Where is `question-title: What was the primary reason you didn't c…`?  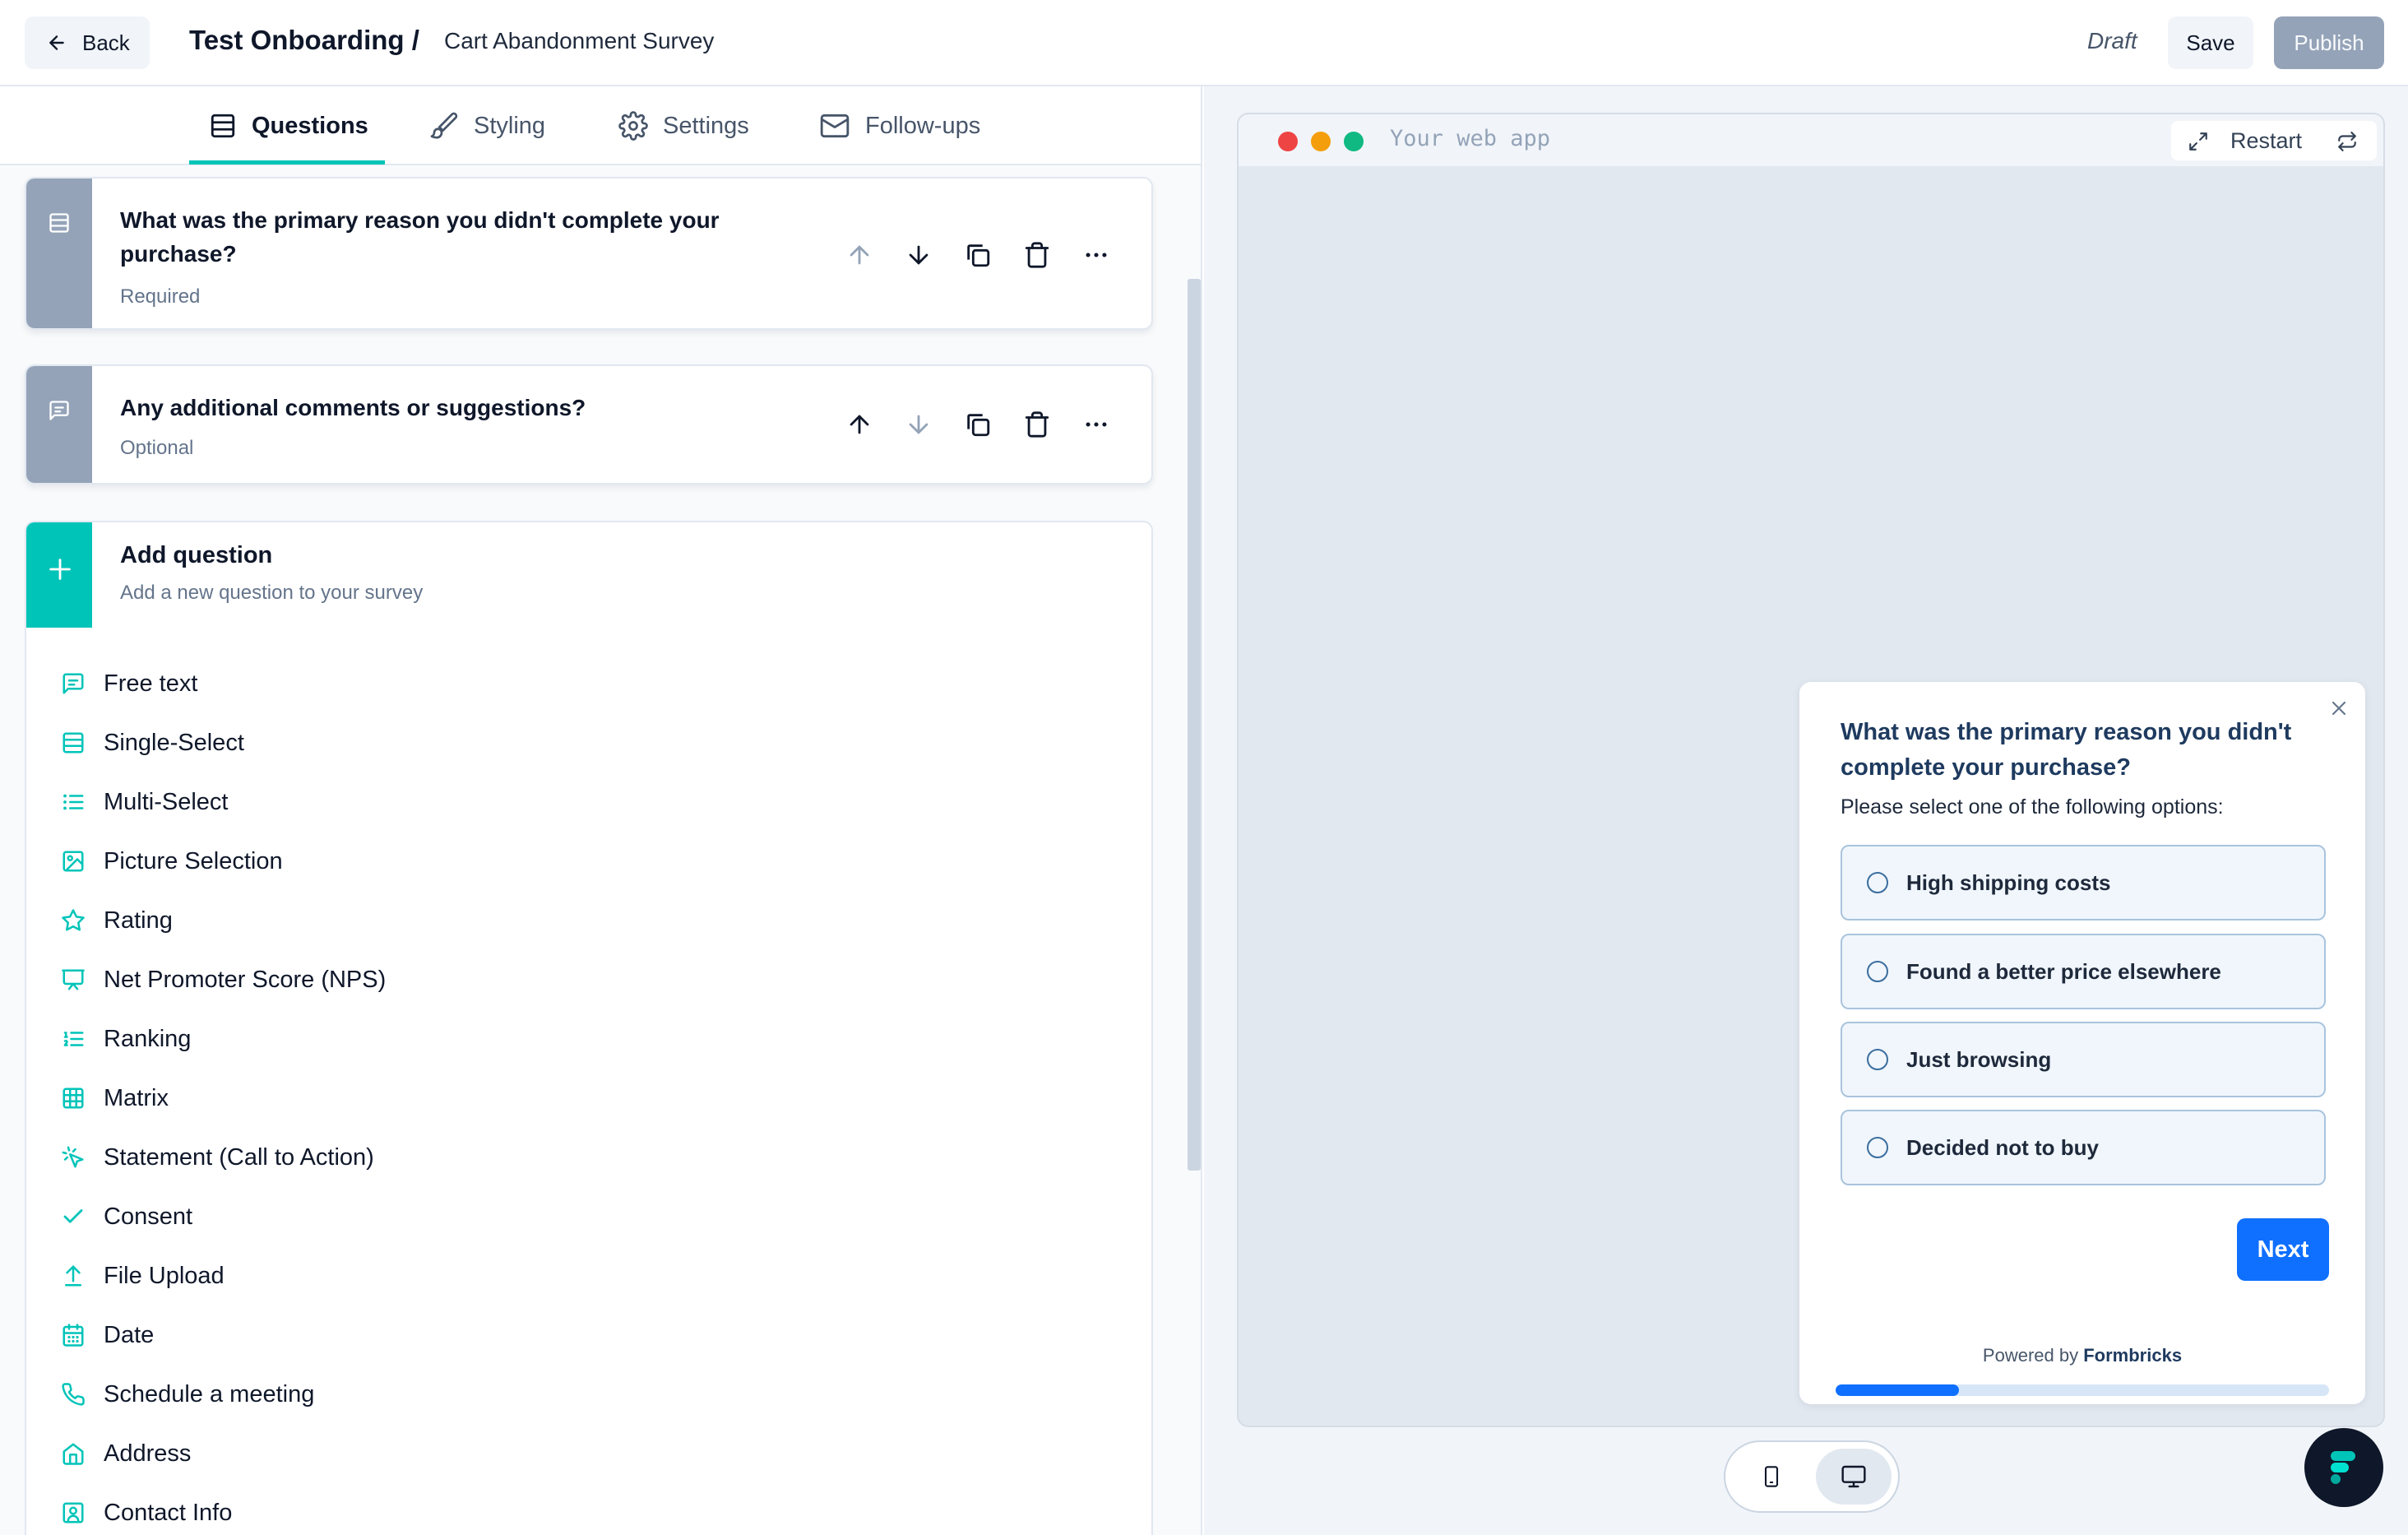 question-title: What was the primary reason you didn't c… is located at coordinates (420, 237).